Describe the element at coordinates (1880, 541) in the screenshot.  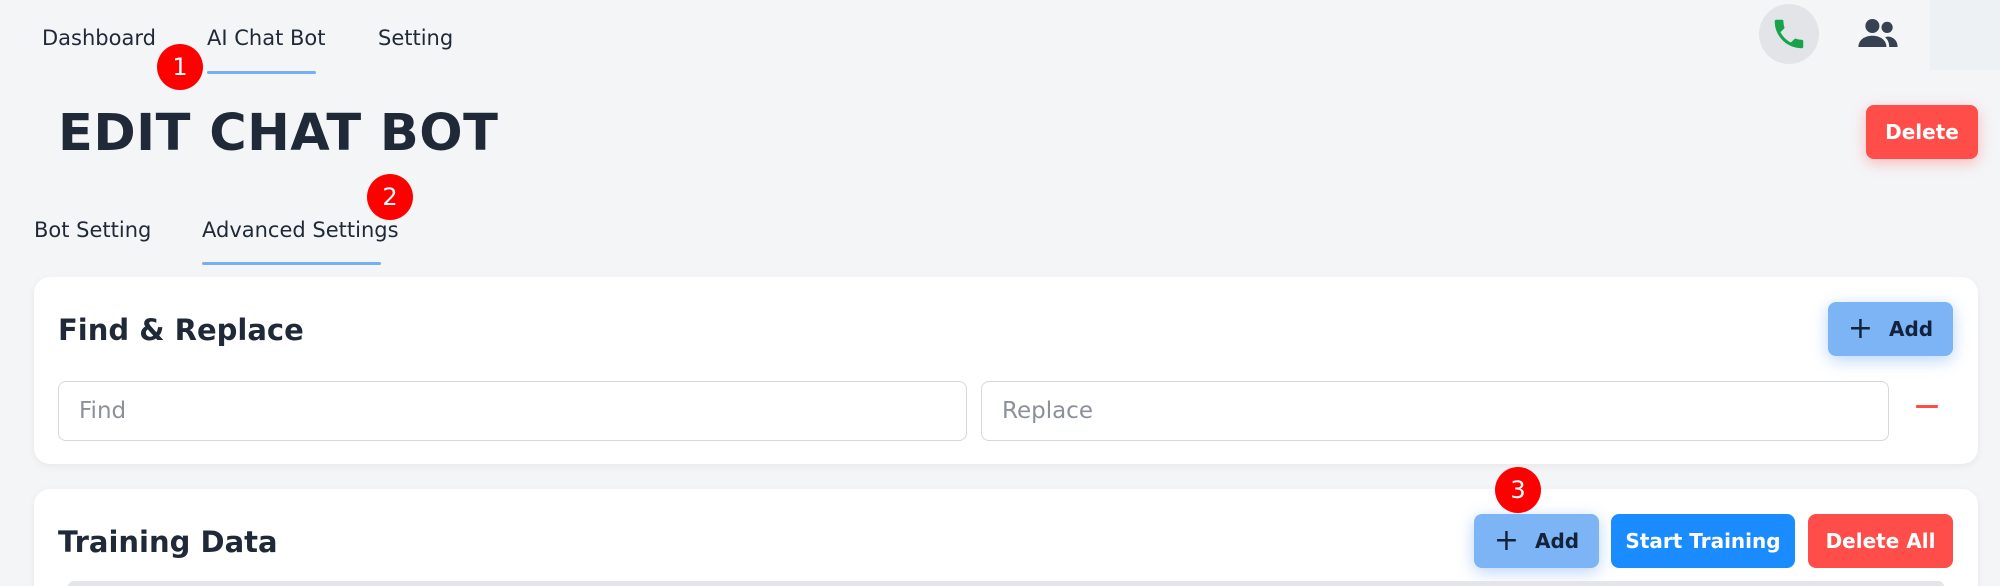
I see `delete-all-button: Delete All` at that location.